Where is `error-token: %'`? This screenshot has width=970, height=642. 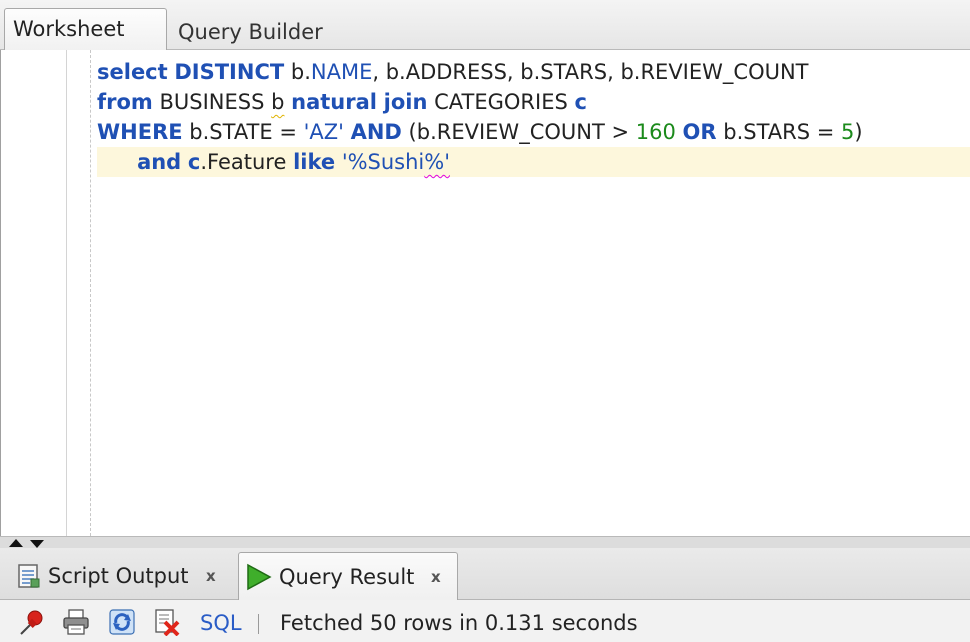 error-token: %' is located at coordinates (437, 162).